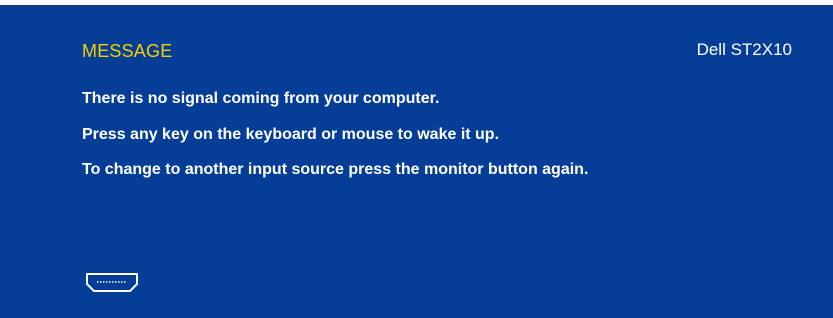 The image size is (833, 318). Describe the element at coordinates (744, 49) in the screenshot. I see `monitor-model-label: Dell ST2X10` at that location.